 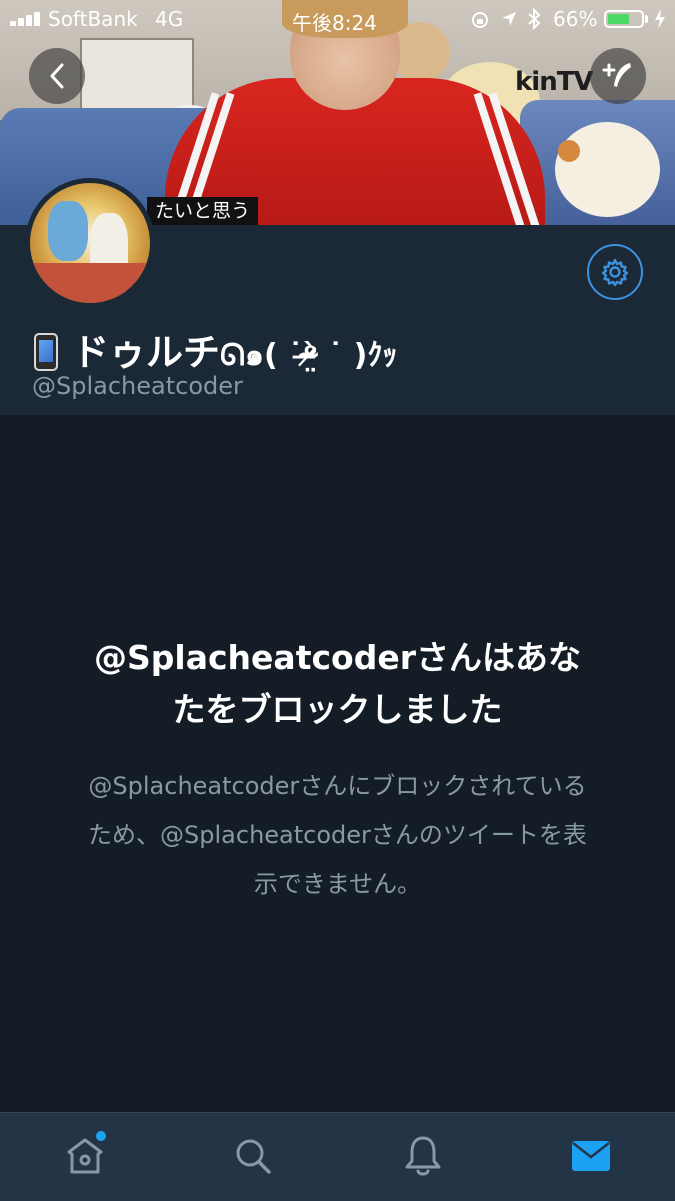 I want to click on blocked-desc-line-1: @Splacheatcoderさんにブロックされている, so click(x=337, y=786).